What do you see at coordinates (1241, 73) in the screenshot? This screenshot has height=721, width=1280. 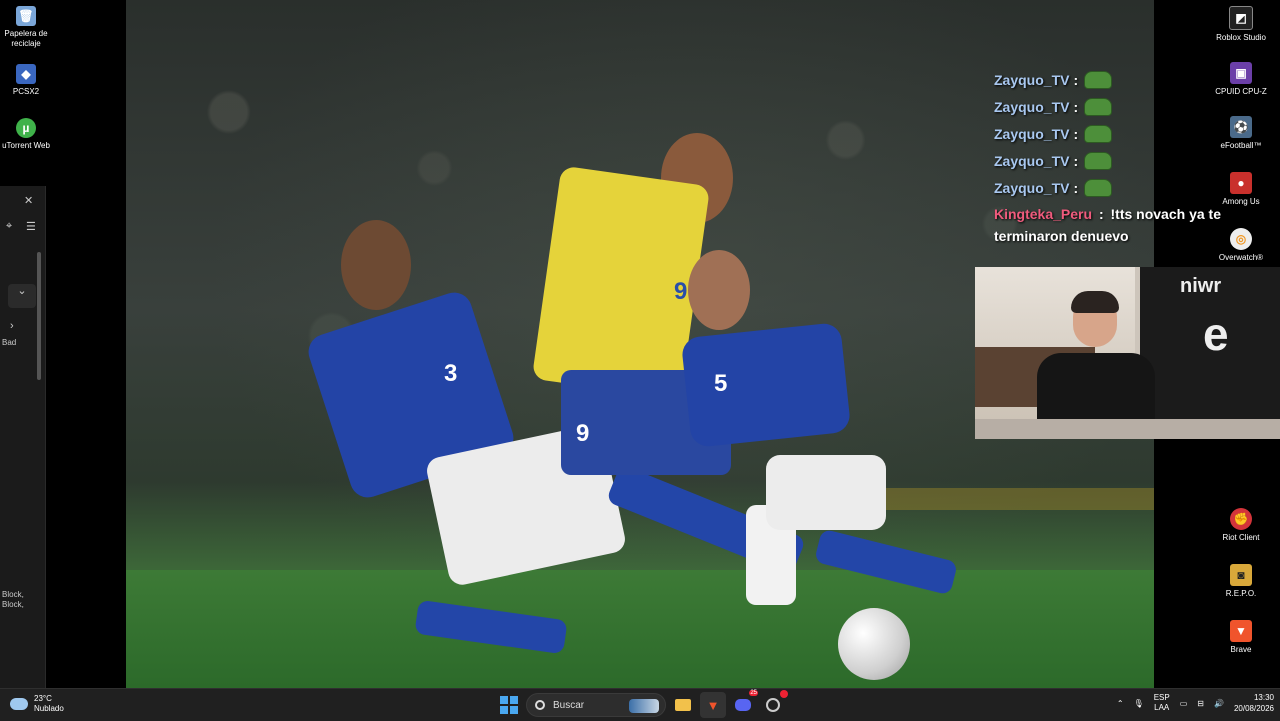 I see `cpuz-icon: ▣` at bounding box center [1241, 73].